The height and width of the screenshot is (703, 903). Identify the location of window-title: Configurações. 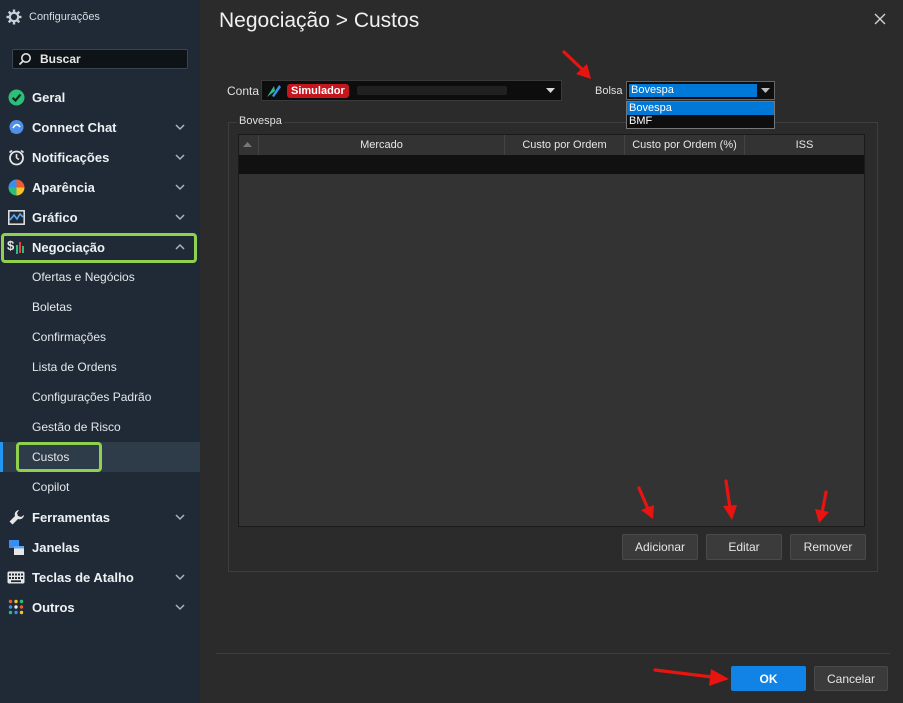
(53, 17).